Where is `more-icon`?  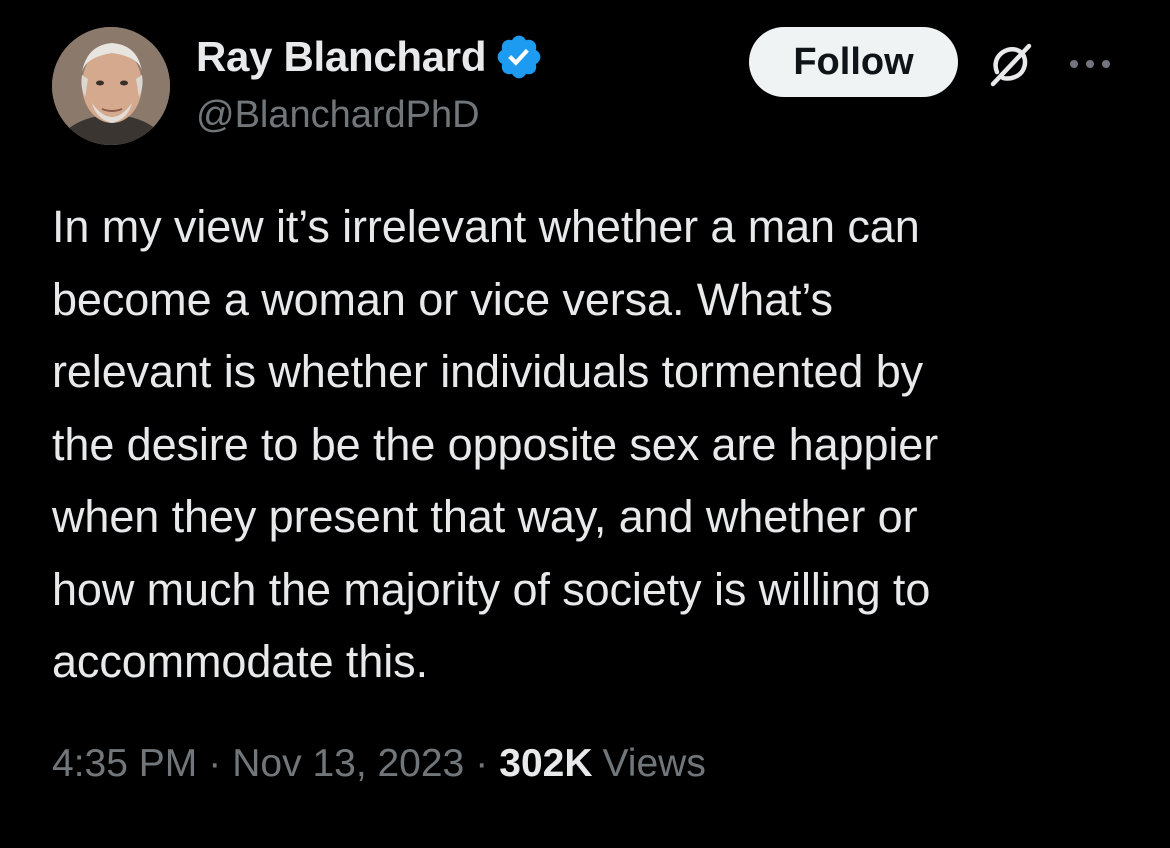
more-icon is located at coordinates (1090, 64).